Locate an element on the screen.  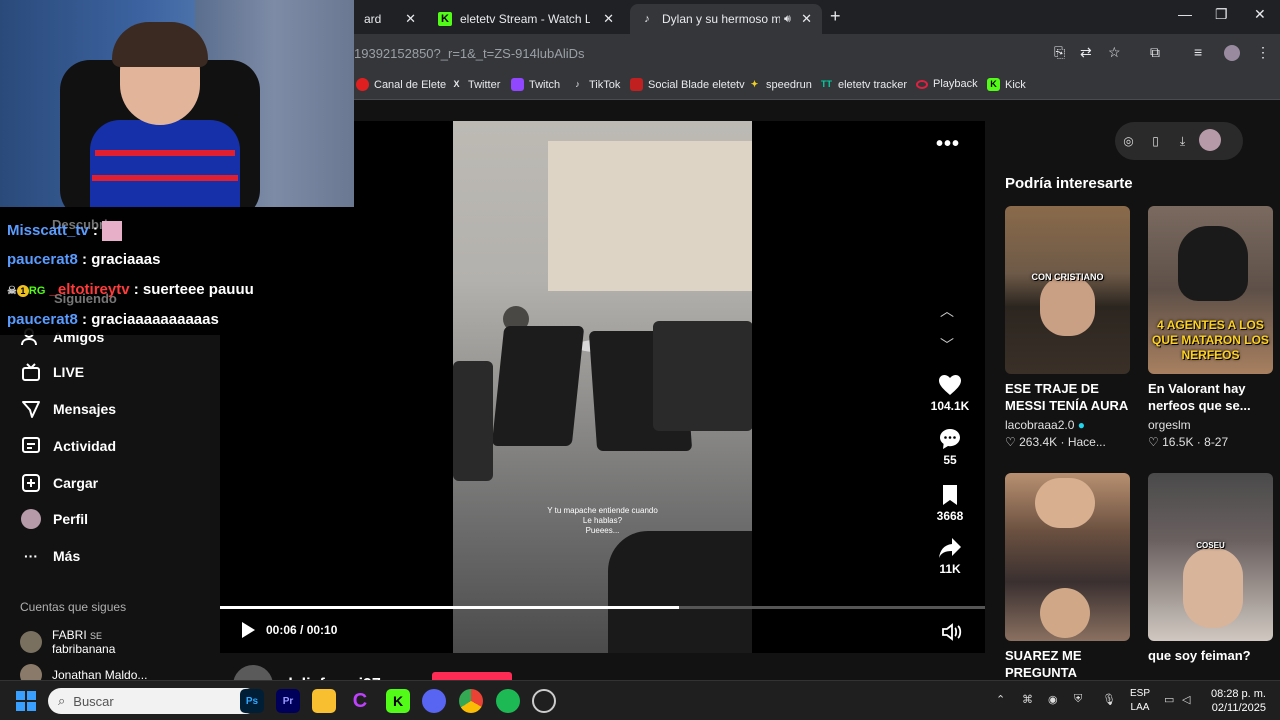
upload-plus-icon is located at coordinates (31, 483).